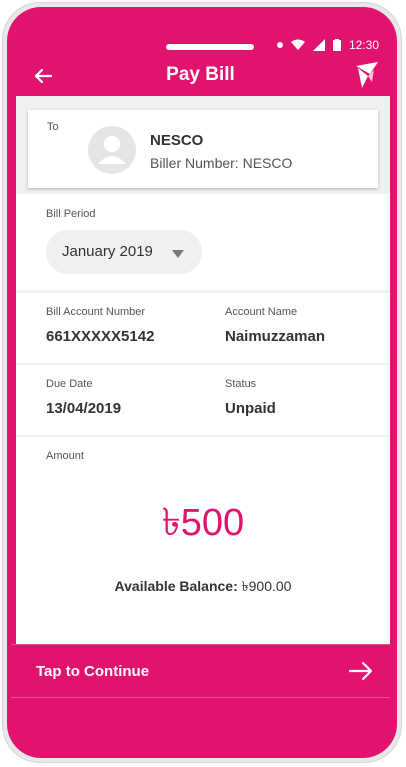 The height and width of the screenshot is (767, 406). I want to click on continue-label: Tap to Continue, so click(93, 671).